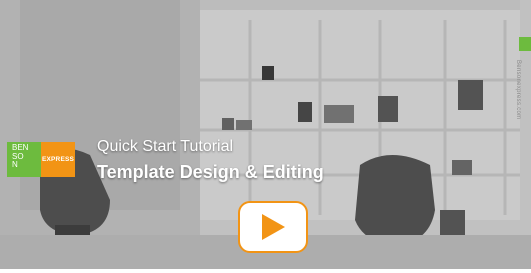  I want to click on video-subtitle: Quick Start Tutorial, so click(165, 146).